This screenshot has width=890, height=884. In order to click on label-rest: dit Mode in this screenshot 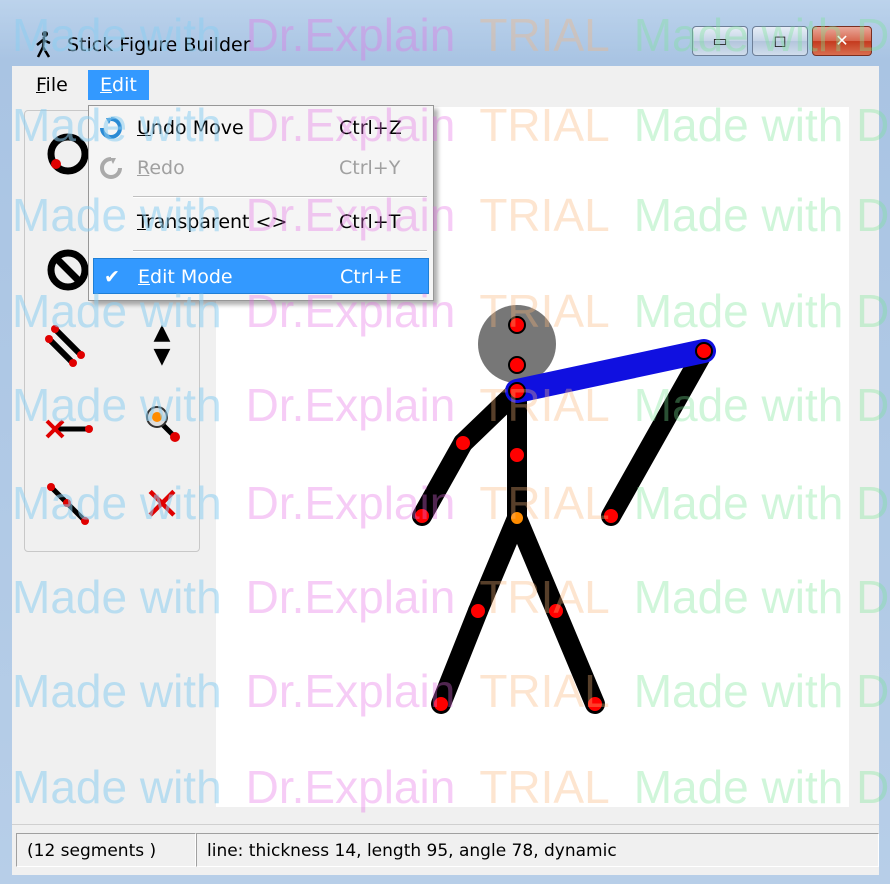, I will do `click(191, 277)`.